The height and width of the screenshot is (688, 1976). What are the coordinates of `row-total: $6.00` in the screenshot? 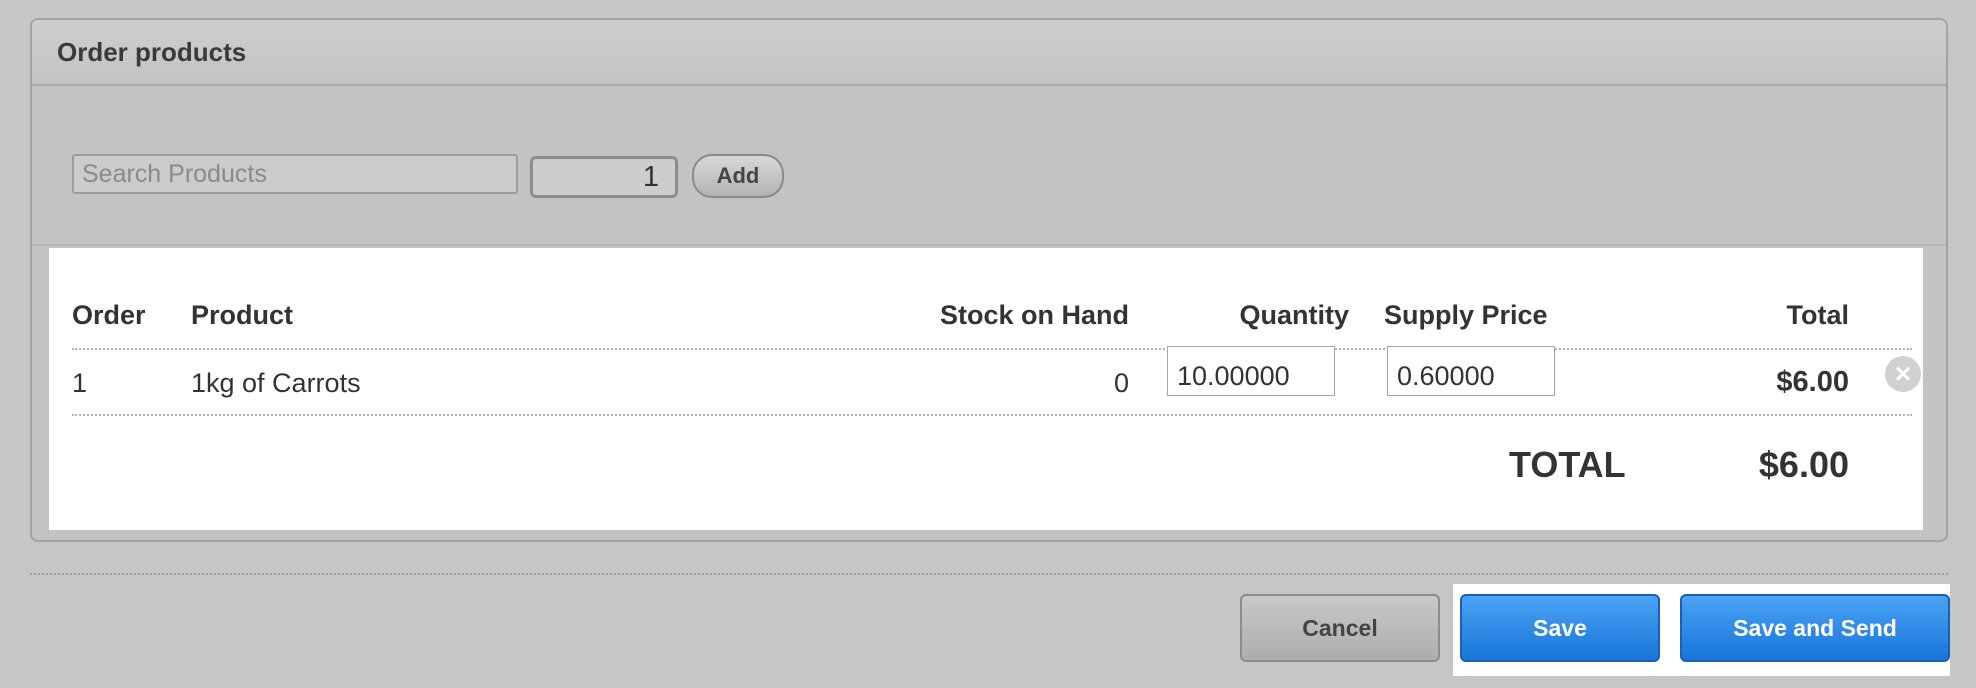 It's located at (1812, 382).